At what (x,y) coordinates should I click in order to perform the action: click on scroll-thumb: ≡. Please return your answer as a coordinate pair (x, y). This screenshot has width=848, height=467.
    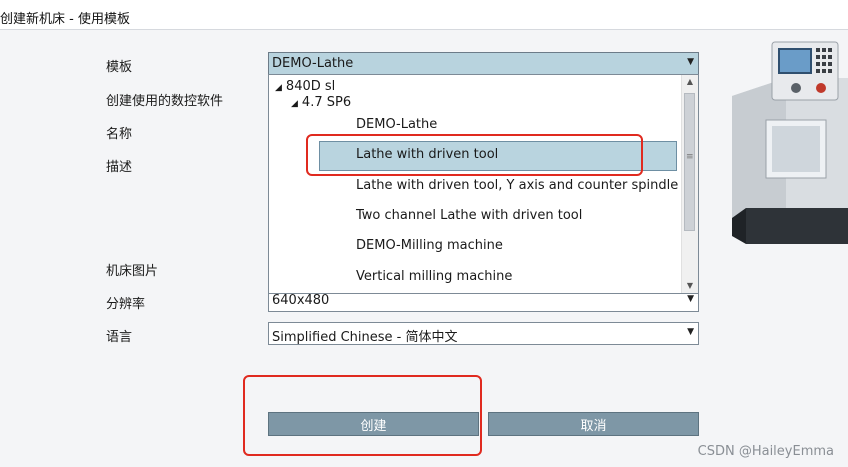
    Looking at the image, I should click on (689, 162).